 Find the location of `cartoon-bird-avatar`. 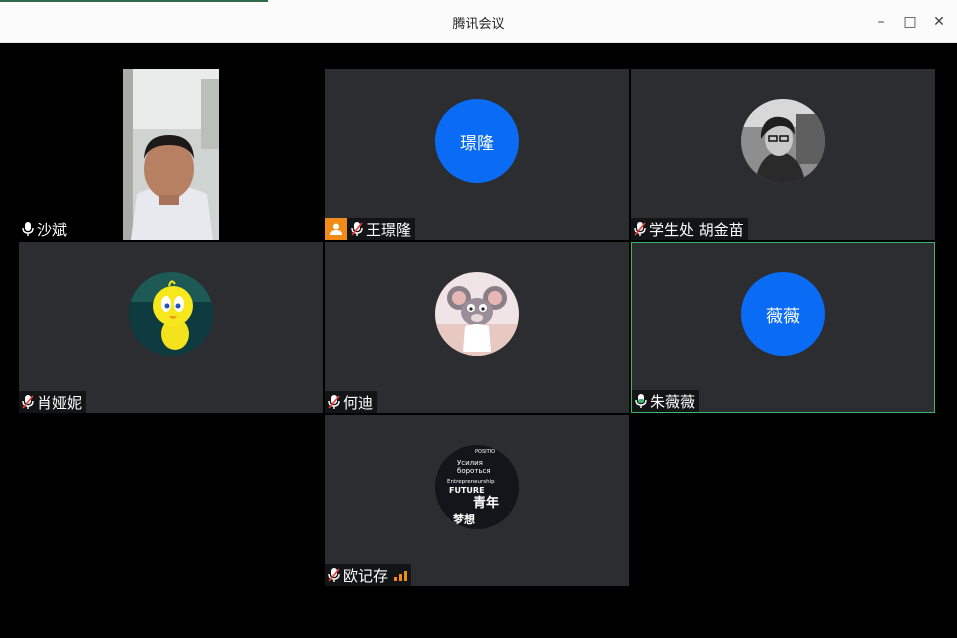

cartoon-bird-avatar is located at coordinates (171, 314).